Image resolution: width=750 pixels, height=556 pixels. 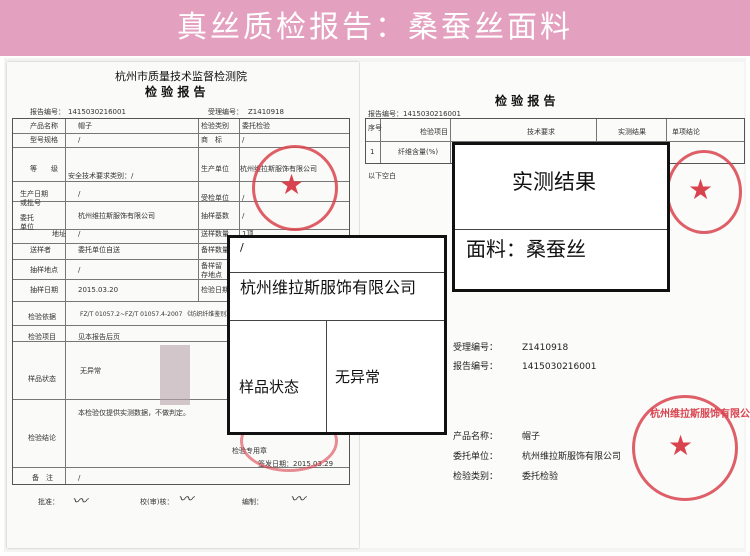 I want to click on row-label-reserve-place: 备样留存地点, so click(x=211, y=270).